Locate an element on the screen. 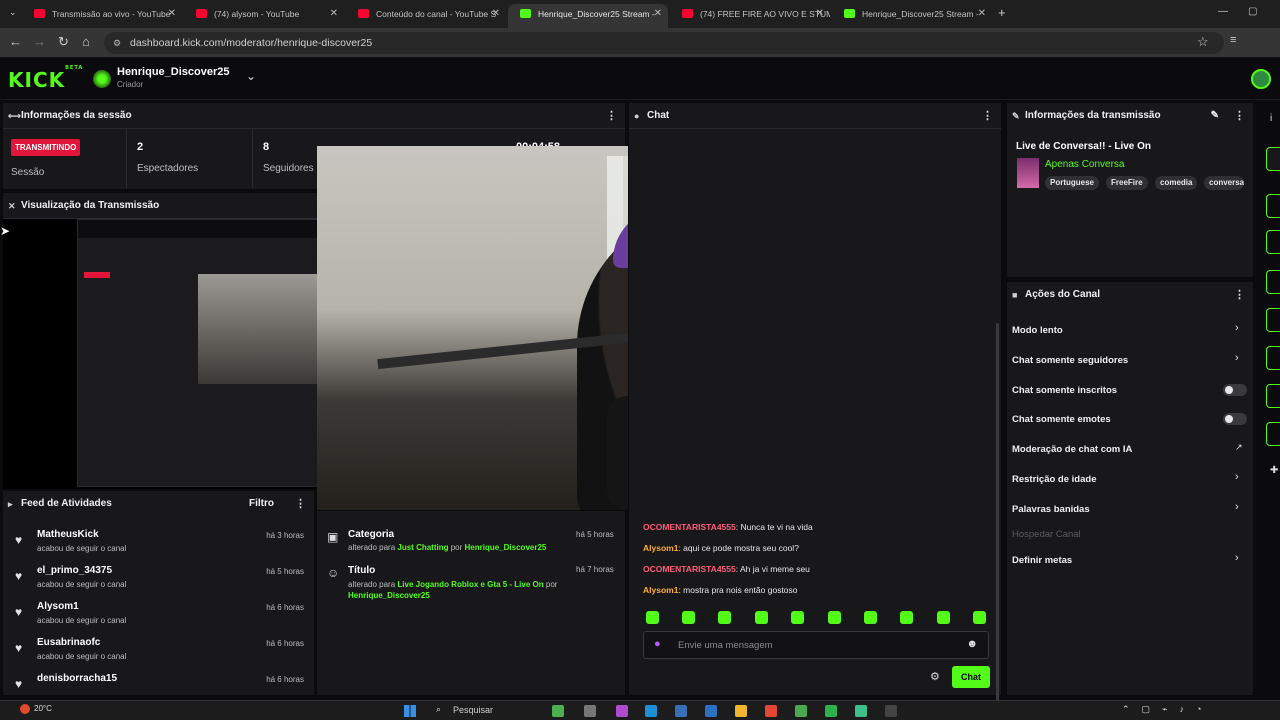 This screenshot has height=720, width=1280. stream-category: Apenas Conversa is located at coordinates (1085, 164).